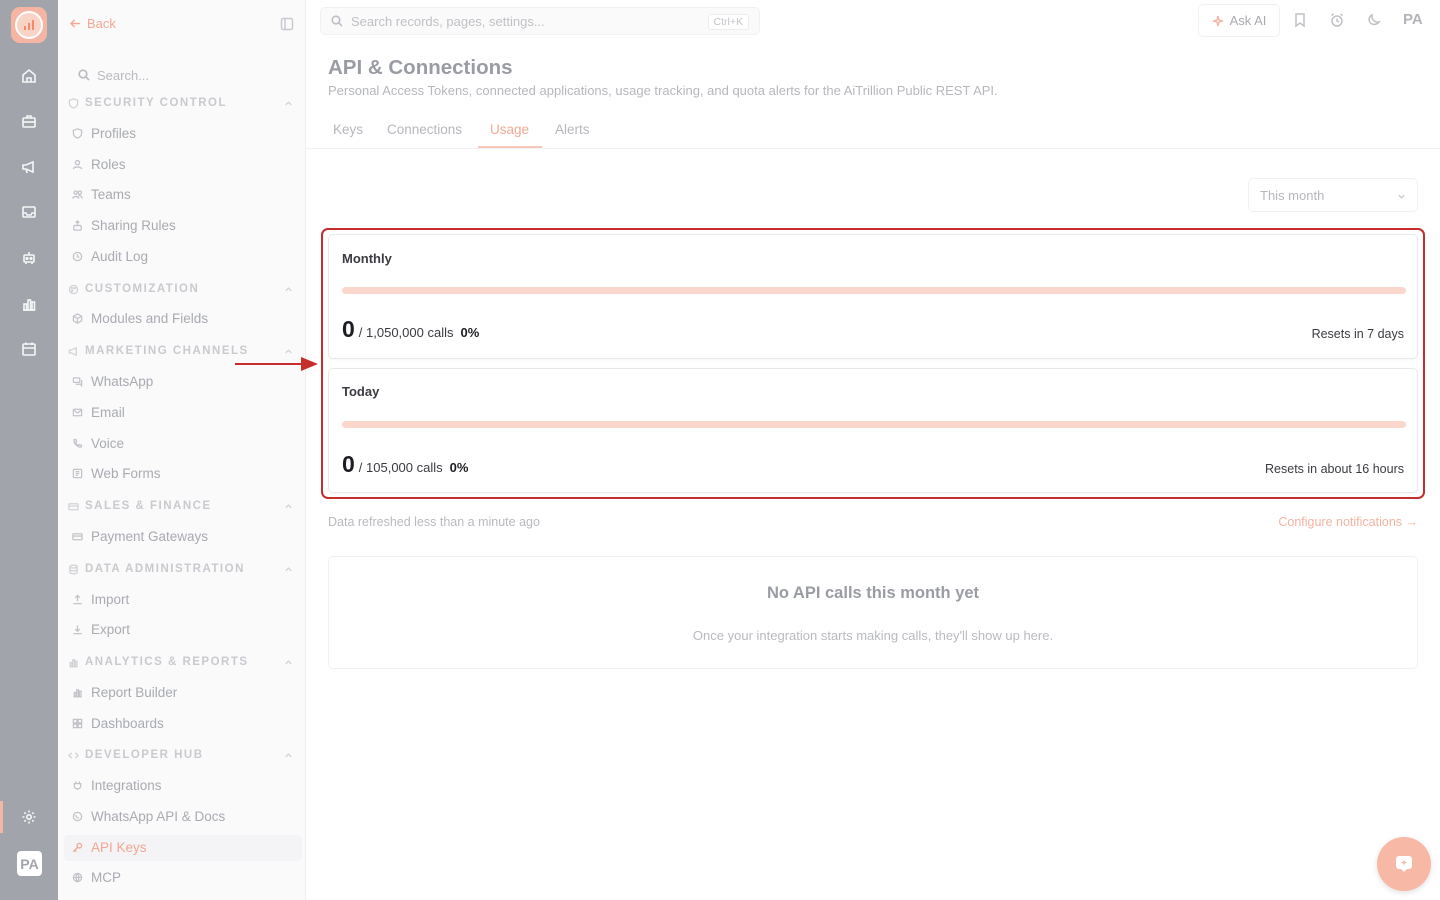 The image size is (1440, 900). Describe the element at coordinates (572, 129) in the screenshot. I see `tab-alerts: Alerts` at that location.